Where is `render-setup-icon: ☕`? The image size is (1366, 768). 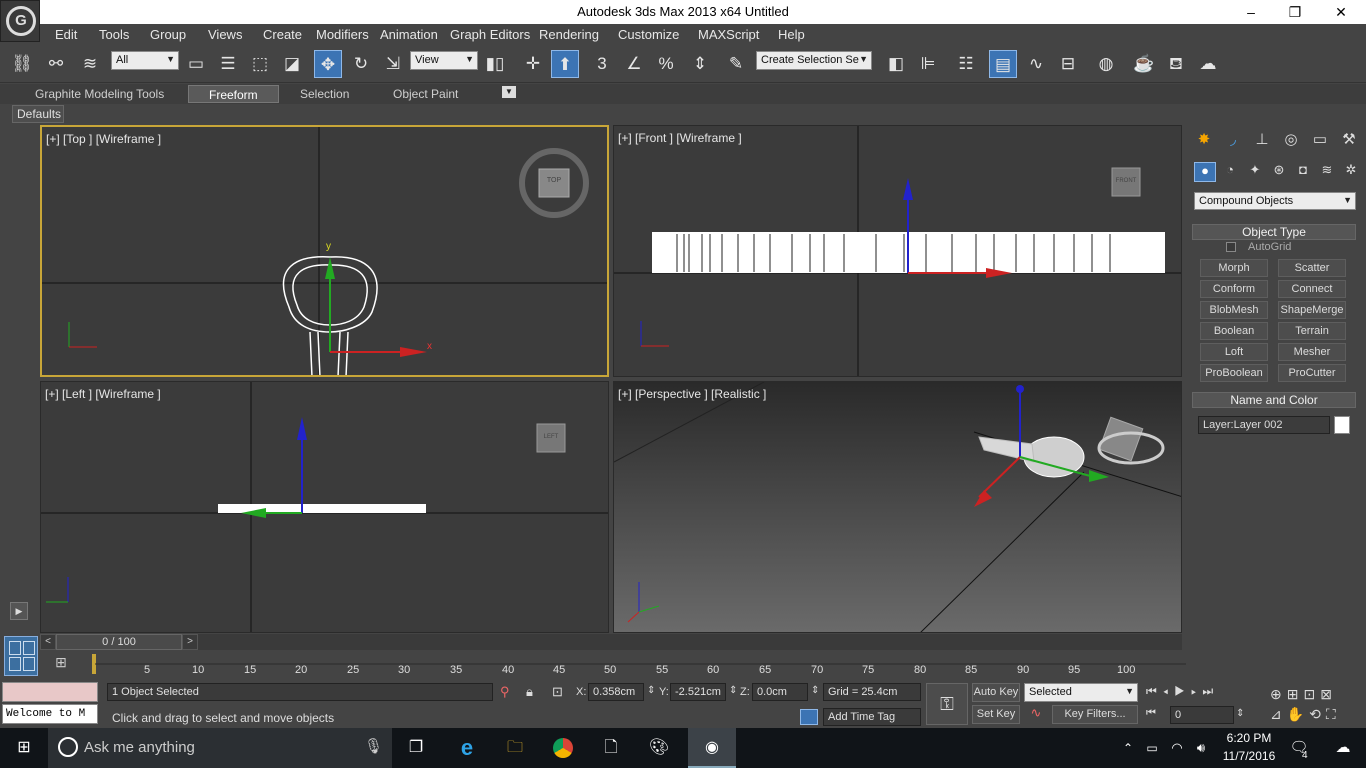 render-setup-icon: ☕ is located at coordinates (1144, 64).